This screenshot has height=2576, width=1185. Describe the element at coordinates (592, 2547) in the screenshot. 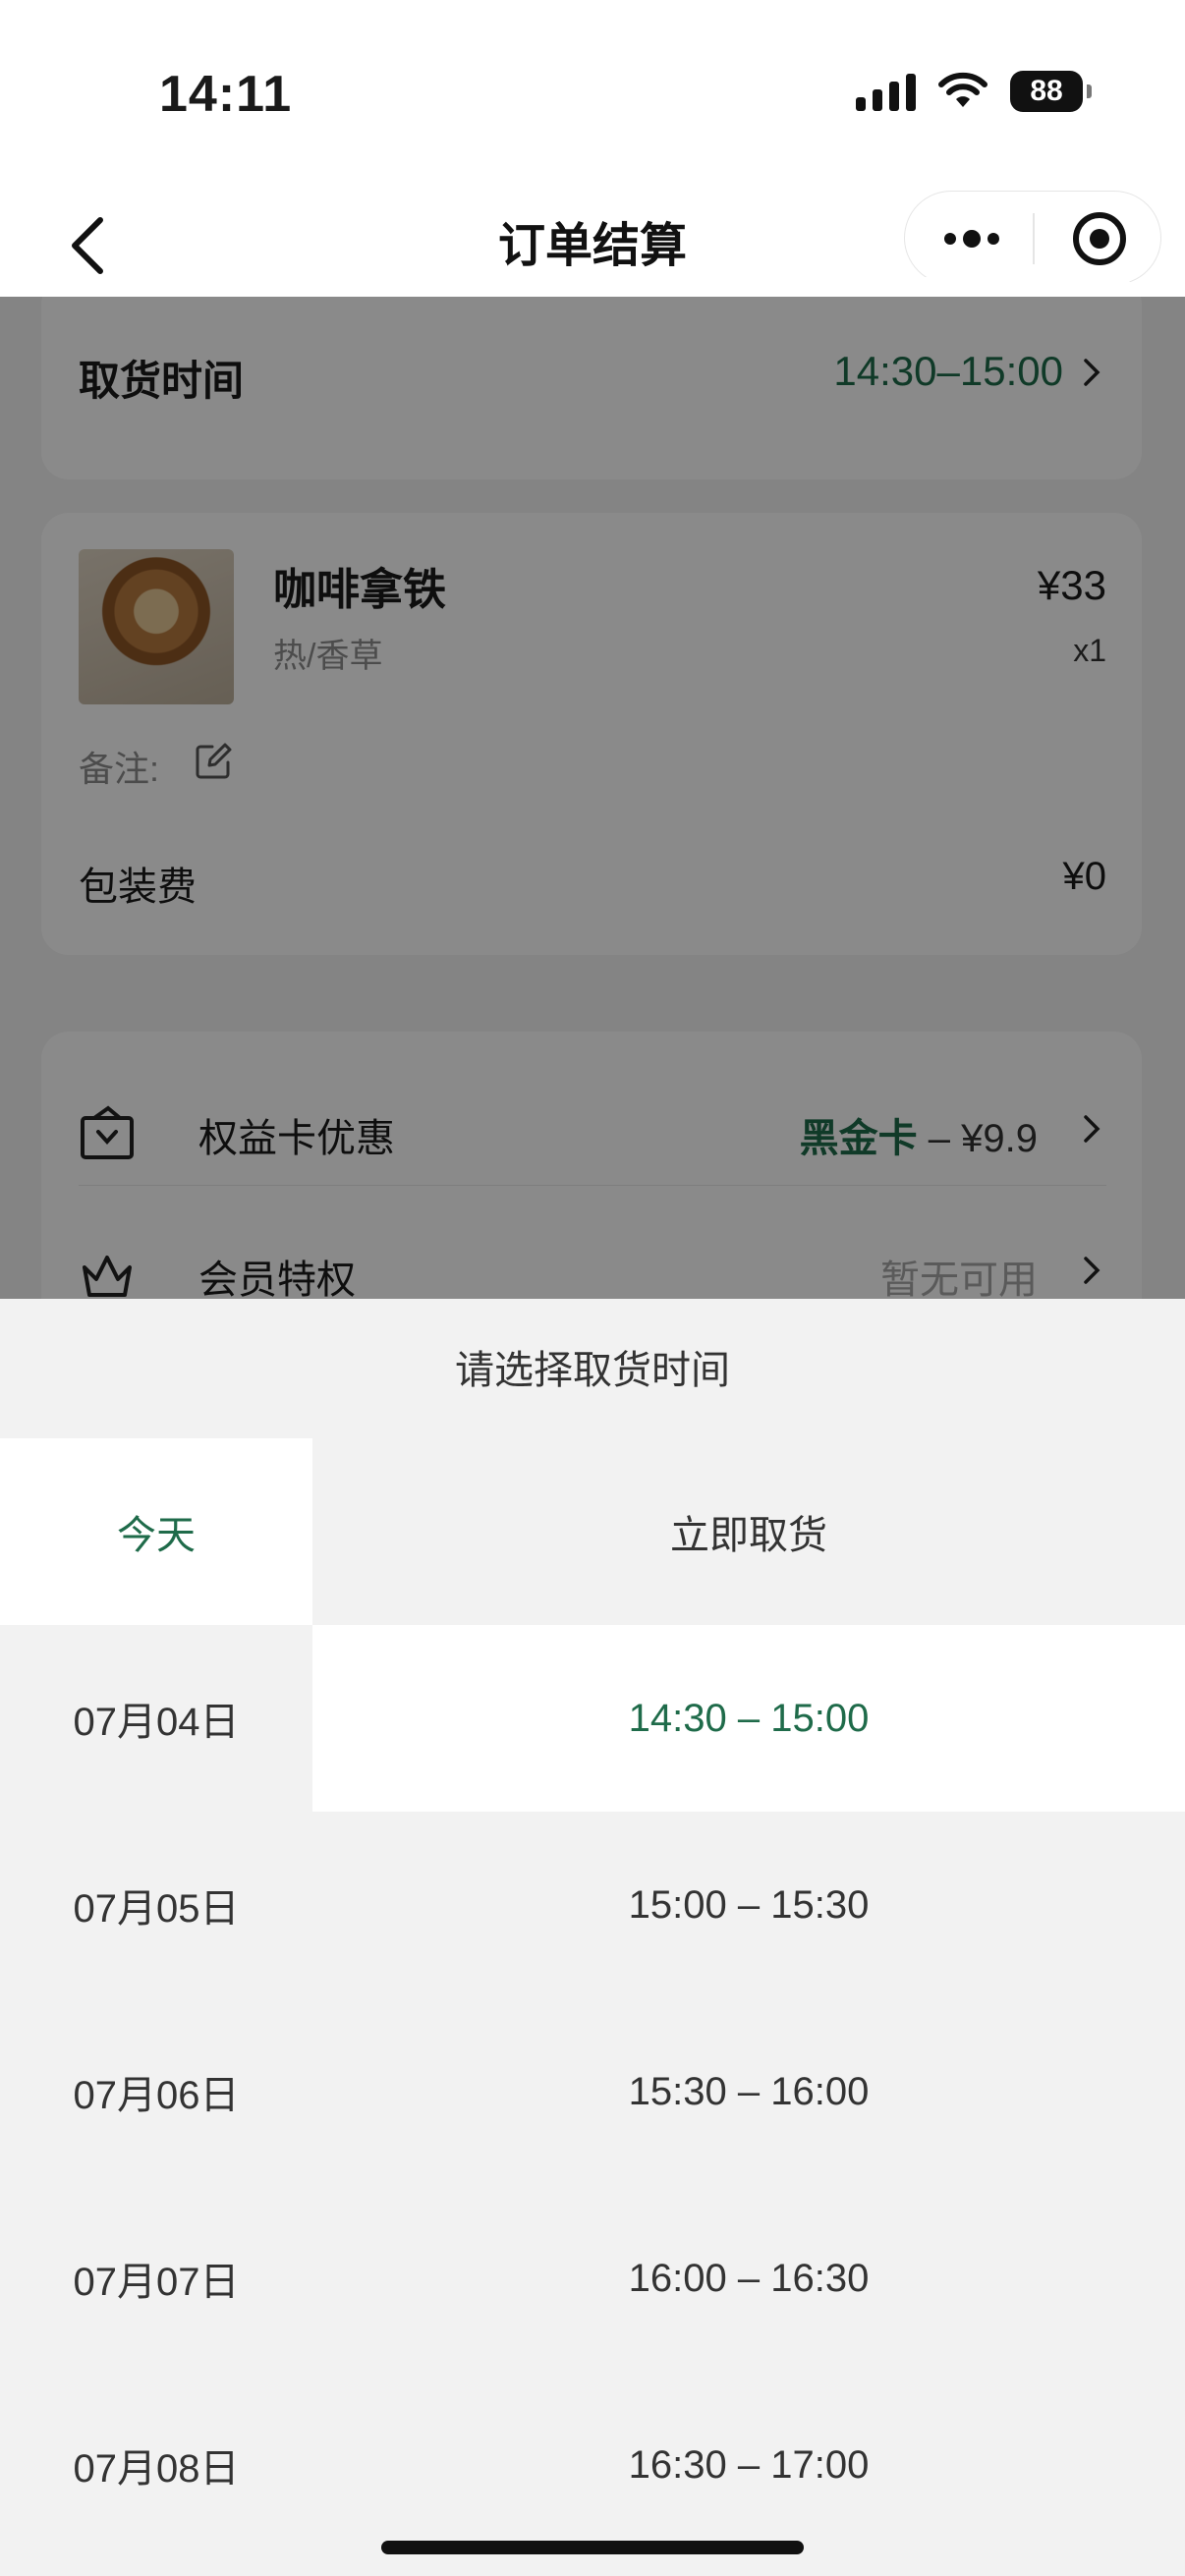

I see `home-indicator` at that location.